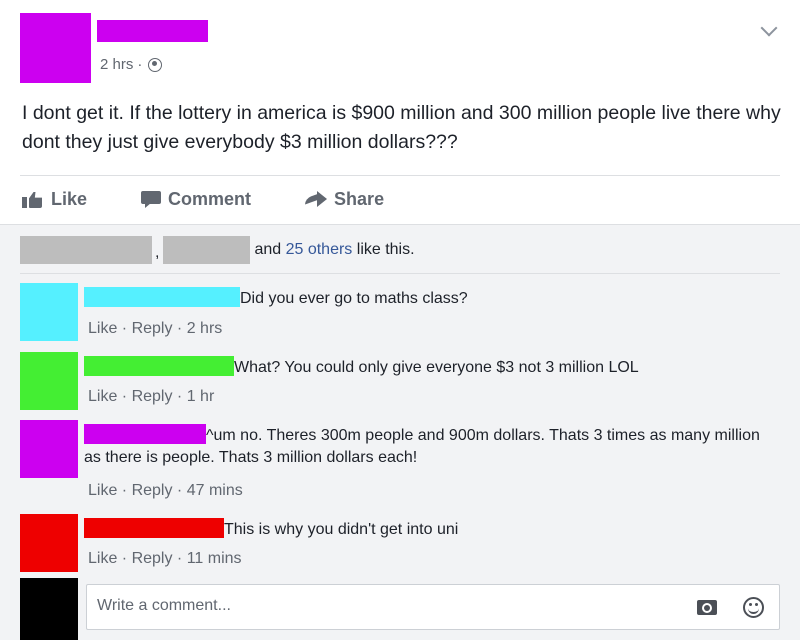 The image size is (800, 640). What do you see at coordinates (151, 199) in the screenshot?
I see `comment-icon` at bounding box center [151, 199].